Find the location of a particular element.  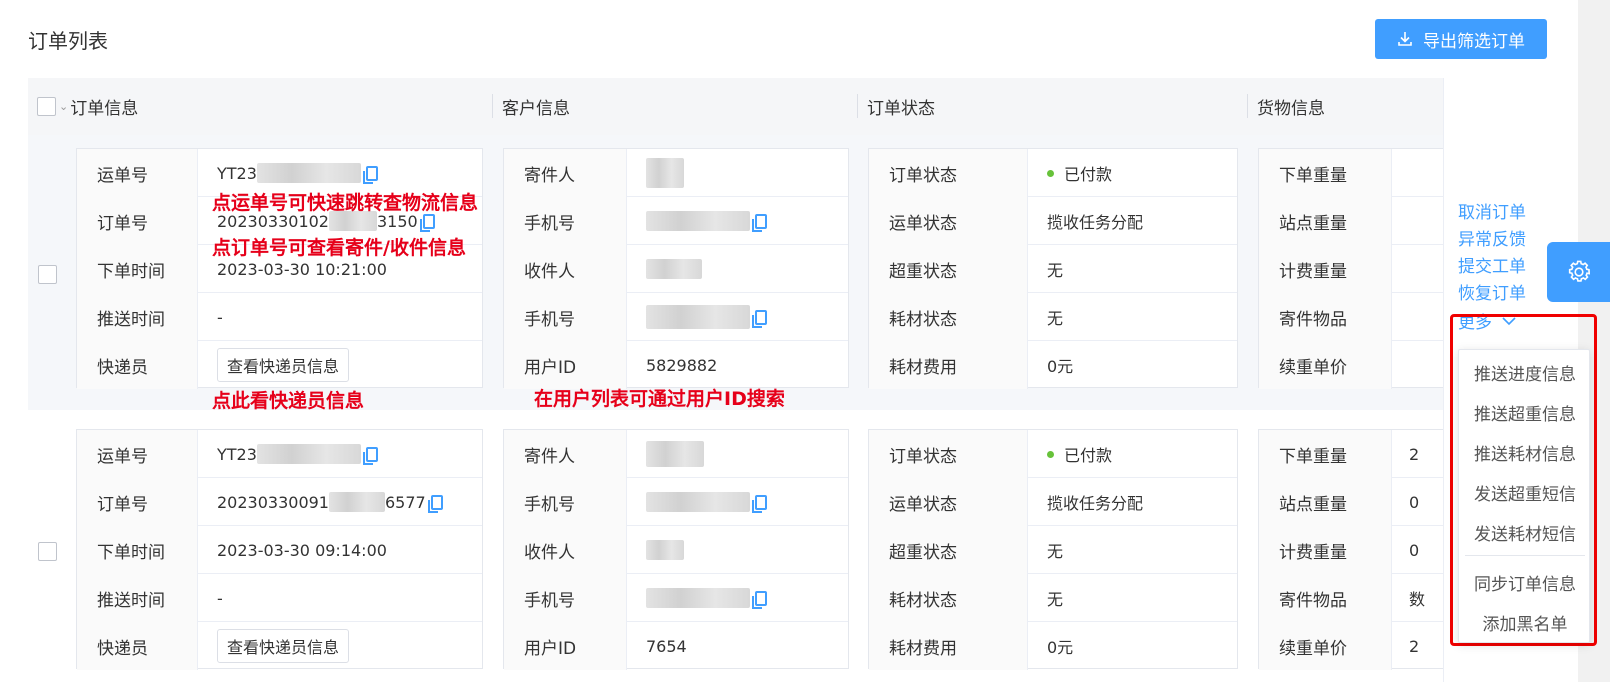

goods-info-box: 下单重量 2 站点重量 0 计费重量 0 寄件物品 数 续重单价 2 is located at coordinates (1353, 549).